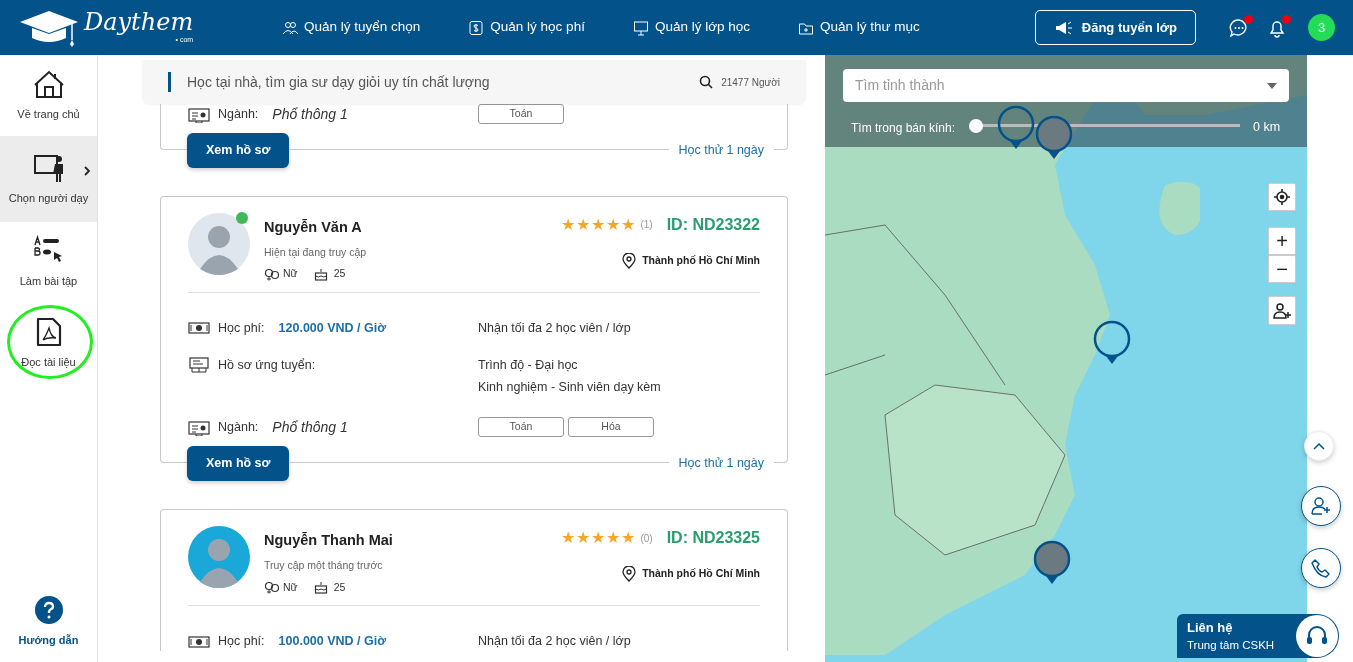 The width and height of the screenshot is (1353, 662). I want to click on profile-board-icon, so click(199, 365).